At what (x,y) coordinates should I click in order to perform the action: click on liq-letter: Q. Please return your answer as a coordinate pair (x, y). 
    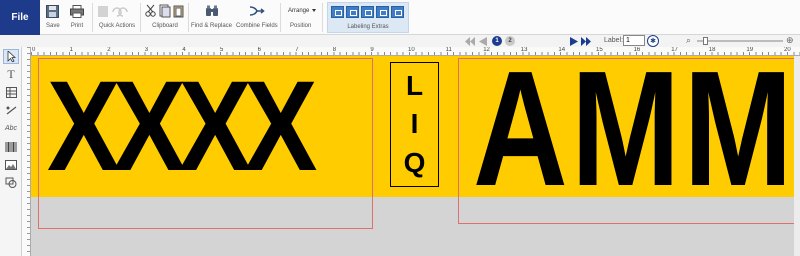
    Looking at the image, I should click on (414, 162).